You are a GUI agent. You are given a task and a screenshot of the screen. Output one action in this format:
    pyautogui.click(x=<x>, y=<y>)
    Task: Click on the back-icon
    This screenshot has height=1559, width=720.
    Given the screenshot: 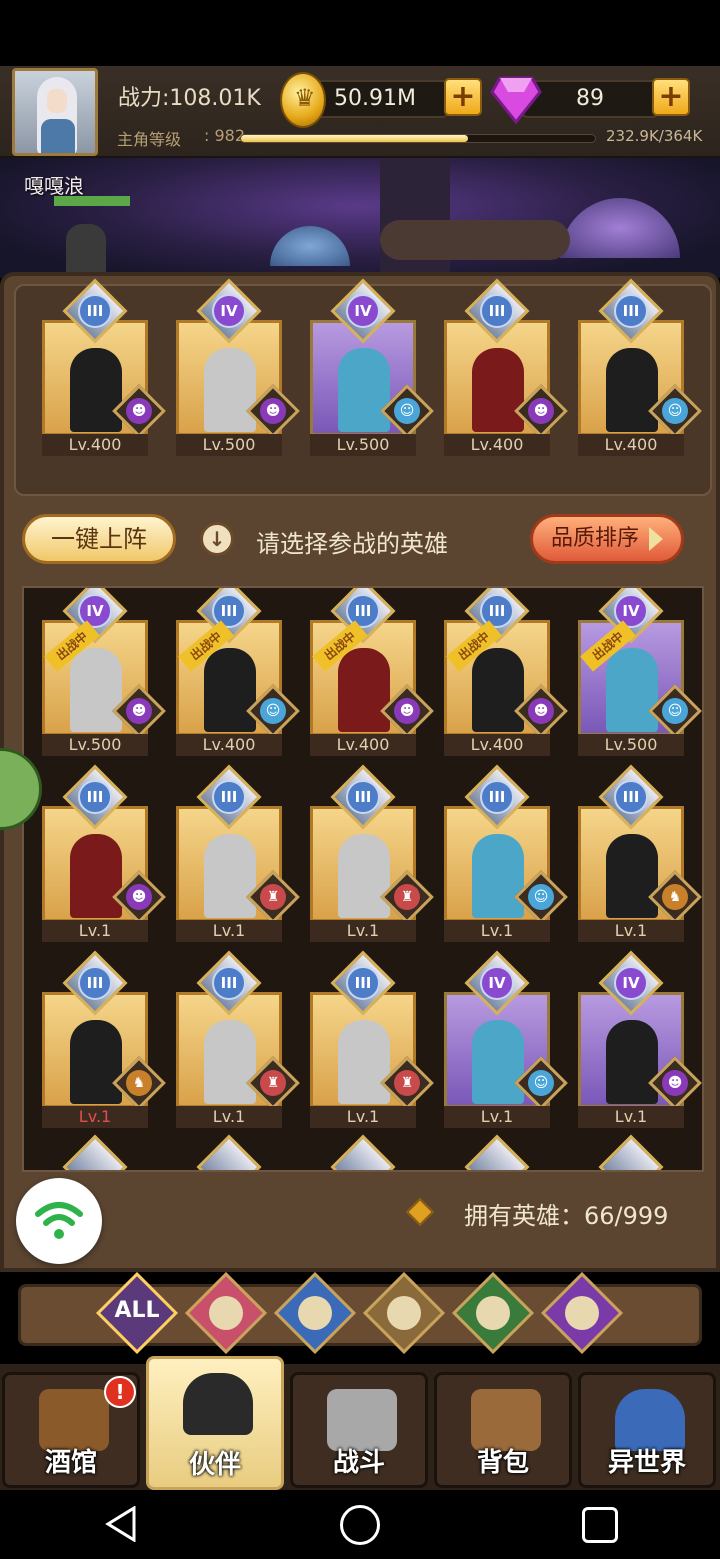 What is the action you would take?
    pyautogui.click(x=121, y=1524)
    